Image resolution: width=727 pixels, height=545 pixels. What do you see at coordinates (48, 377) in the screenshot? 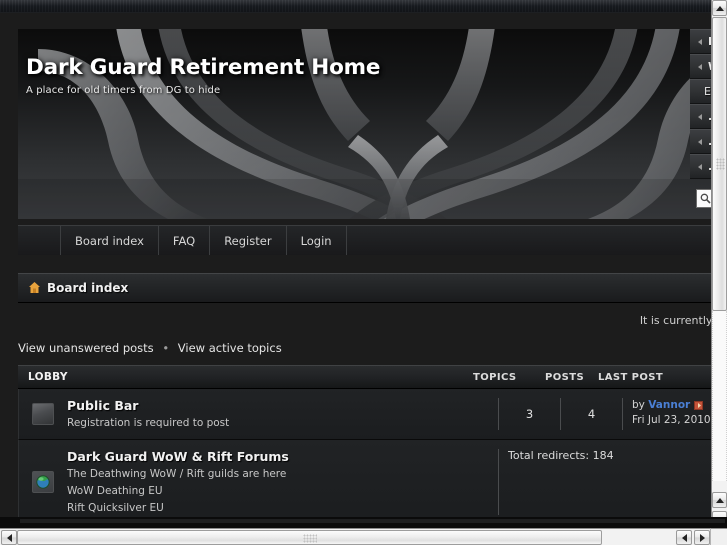
I see `forum-category-title: LOBBY` at bounding box center [48, 377].